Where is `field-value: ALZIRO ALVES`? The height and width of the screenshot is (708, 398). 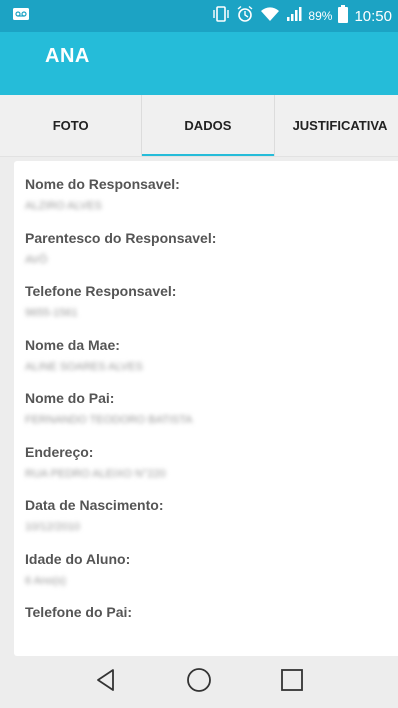
field-value: ALZIRO ALVES is located at coordinates (63, 206).